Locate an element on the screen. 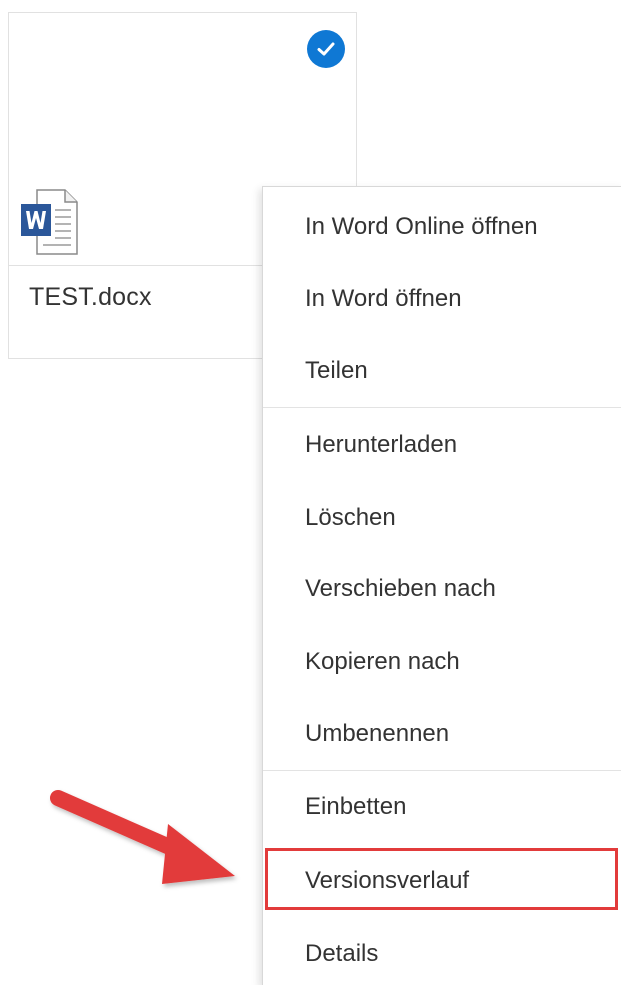 Image resolution: width=621 pixels, height=985 pixels. file-name: TEST.docx is located at coordinates (90, 297).